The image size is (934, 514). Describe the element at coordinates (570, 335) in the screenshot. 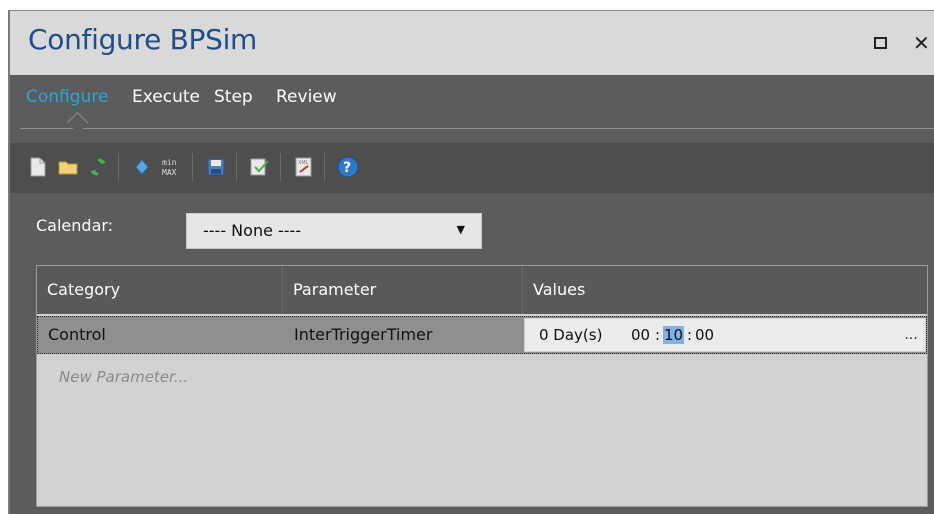

I see `value-days: 0 Day(s)` at that location.